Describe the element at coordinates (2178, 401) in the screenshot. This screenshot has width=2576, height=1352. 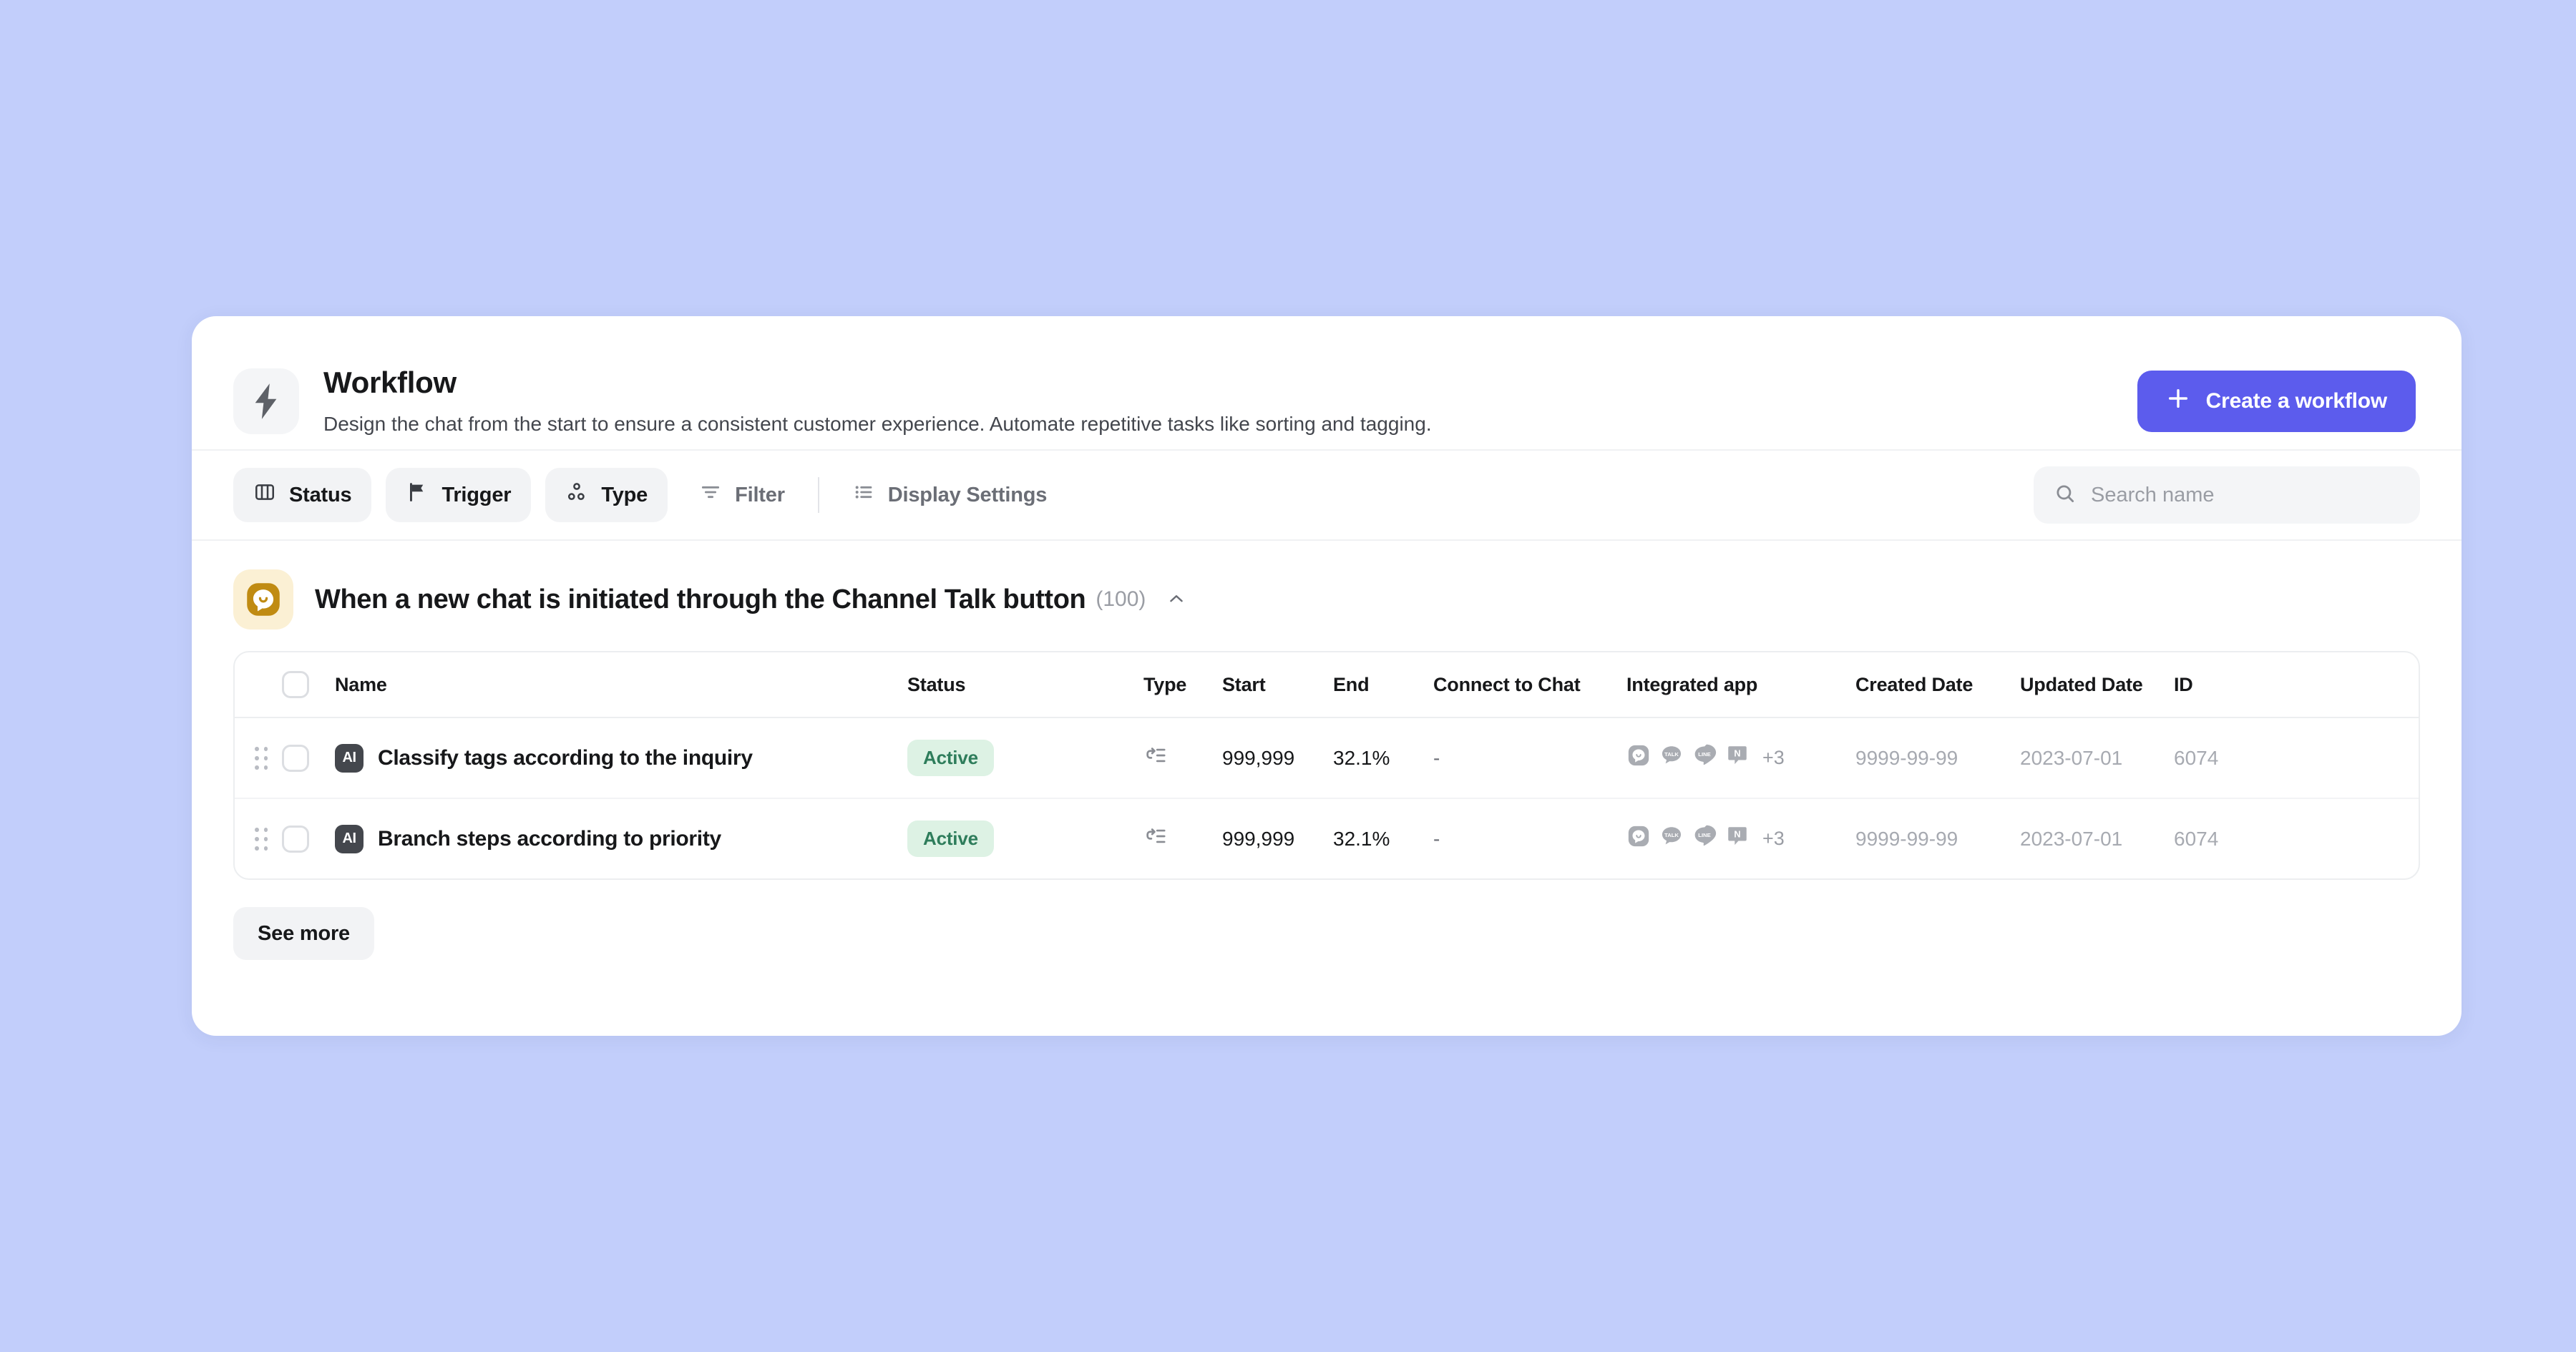
I see `plus-icon` at that location.